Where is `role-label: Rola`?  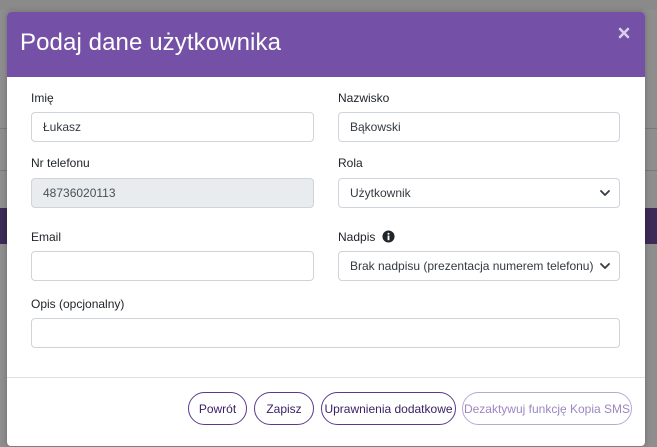 role-label: Rola is located at coordinates (350, 163).